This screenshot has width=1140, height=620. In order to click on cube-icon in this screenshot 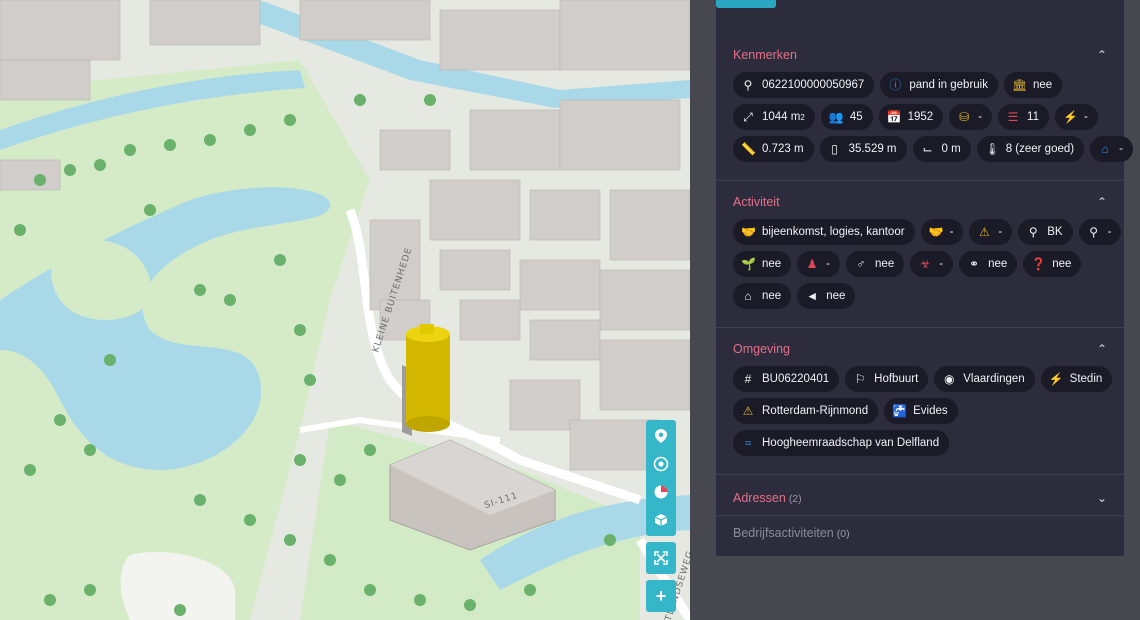, I will do `click(661, 520)`.